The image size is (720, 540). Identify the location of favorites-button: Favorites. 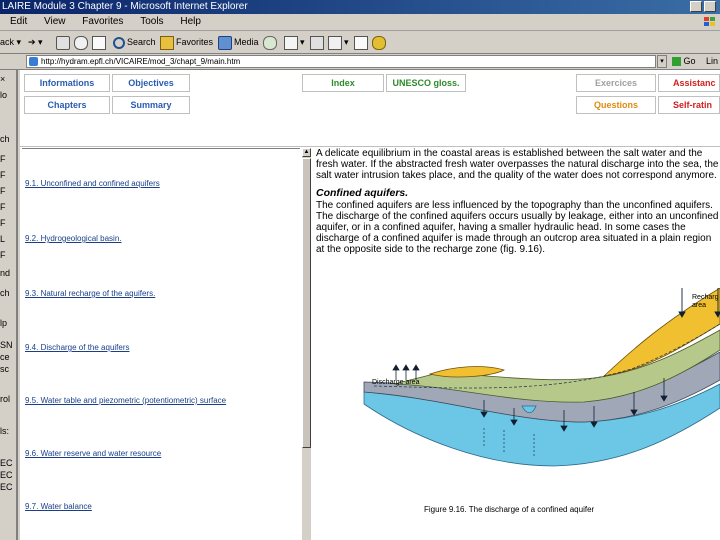
(187, 42).